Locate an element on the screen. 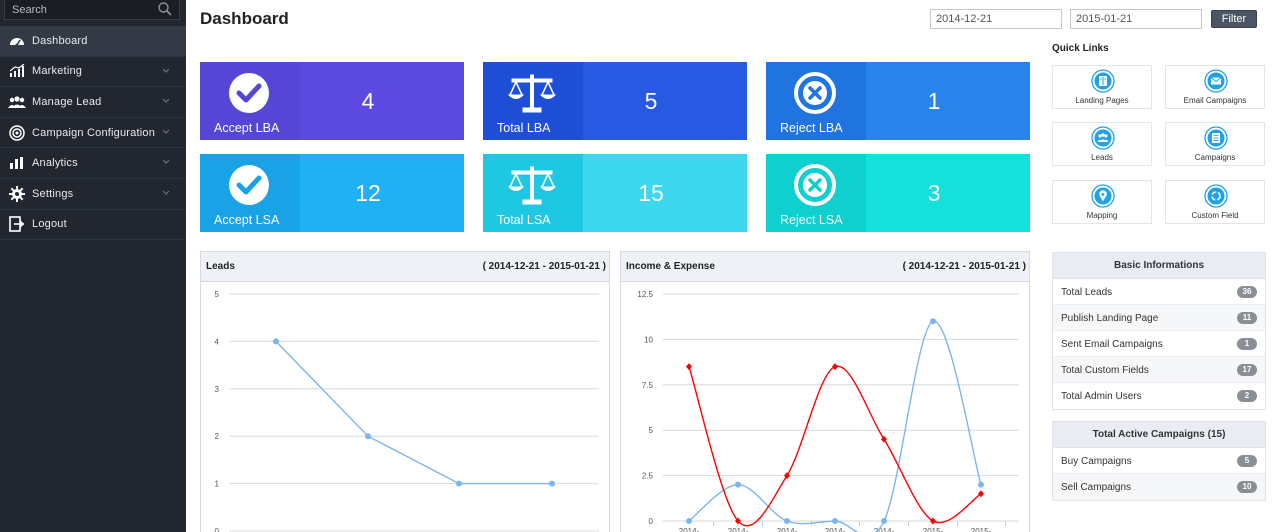 Image resolution: width=1280 pixels, height=532 pixels. tile-value-area: 15 is located at coordinates (665, 193).